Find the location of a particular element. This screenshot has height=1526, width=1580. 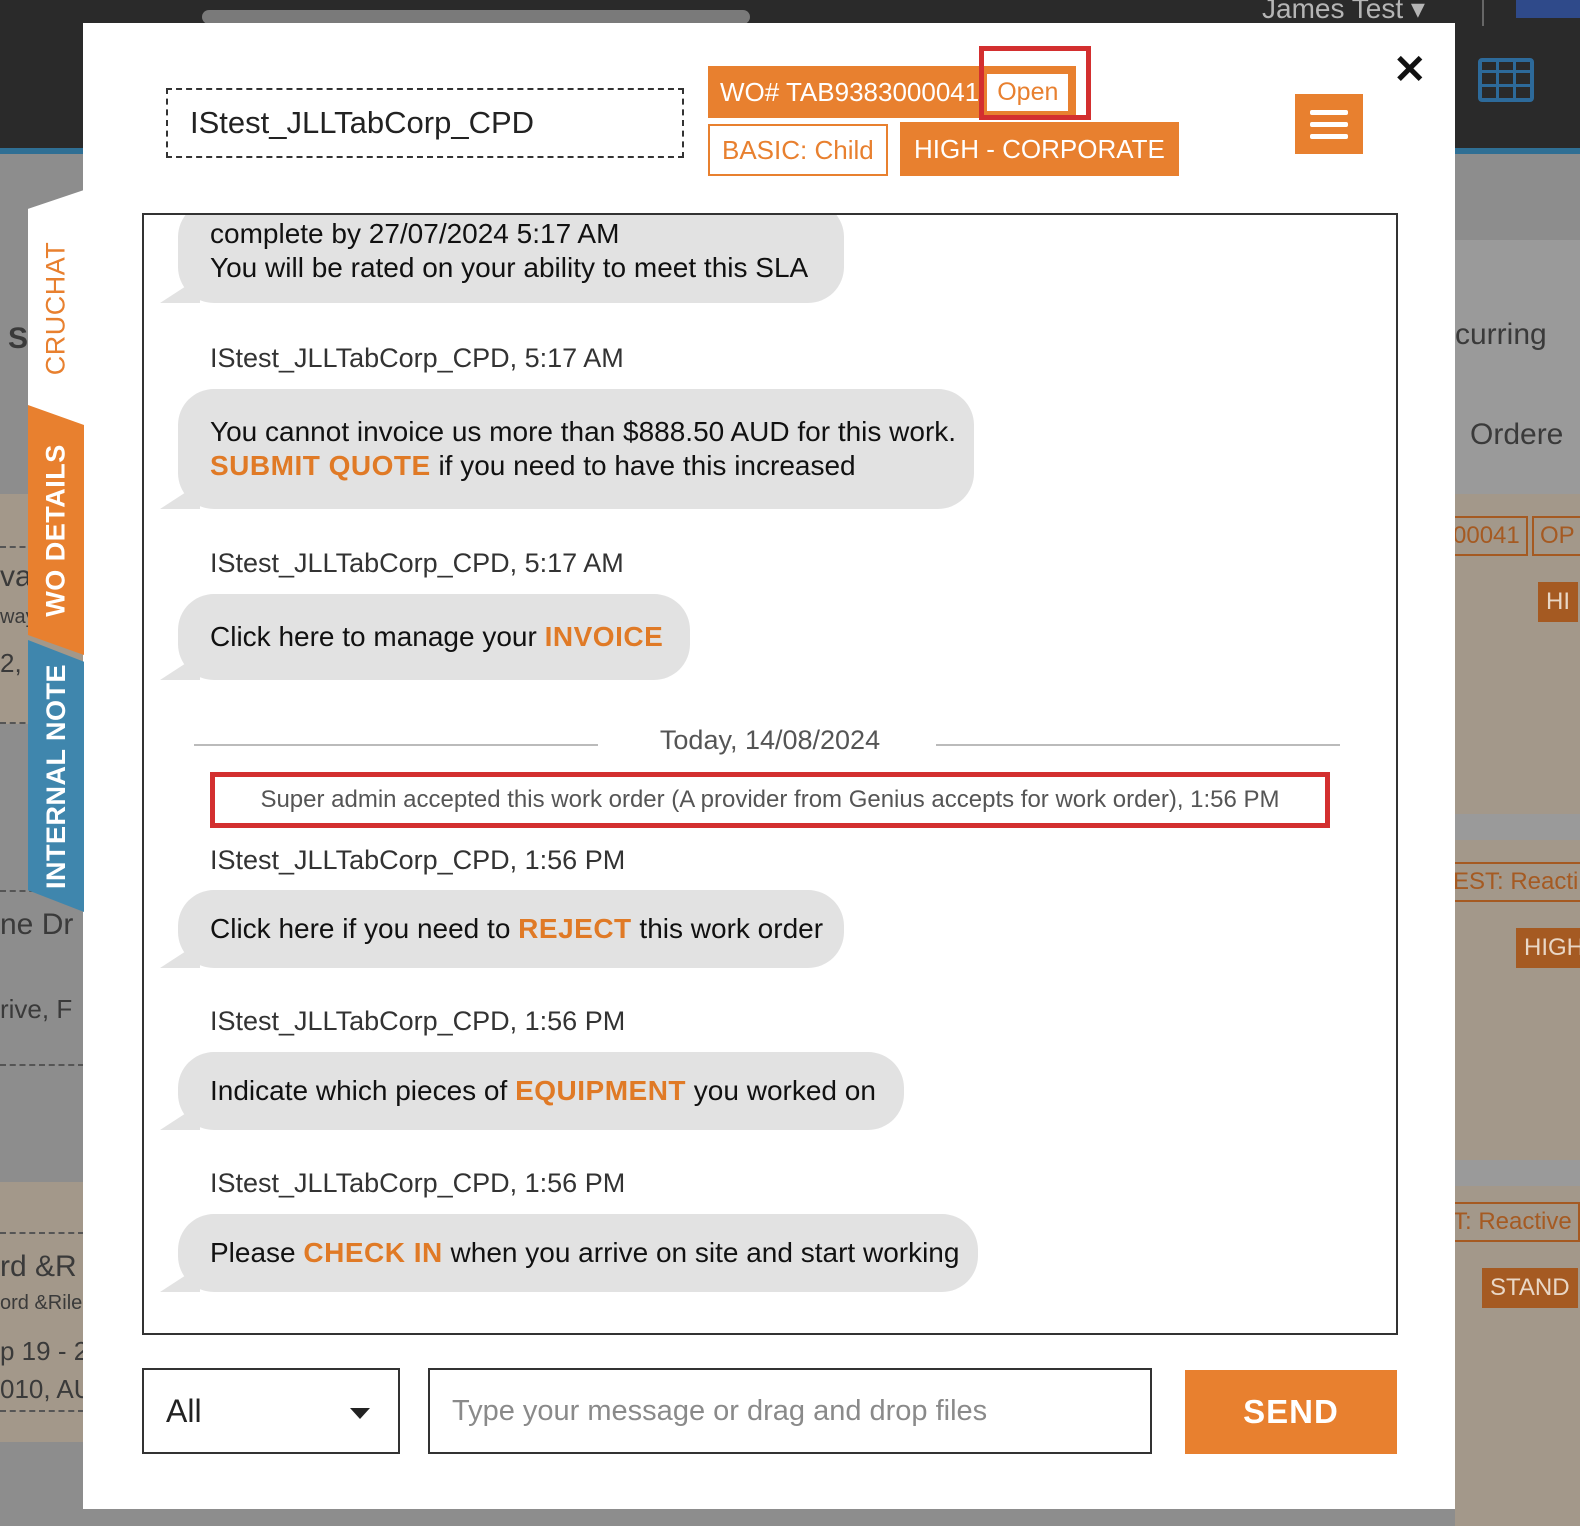

background-text: ne Dr is located at coordinates (37, 924).